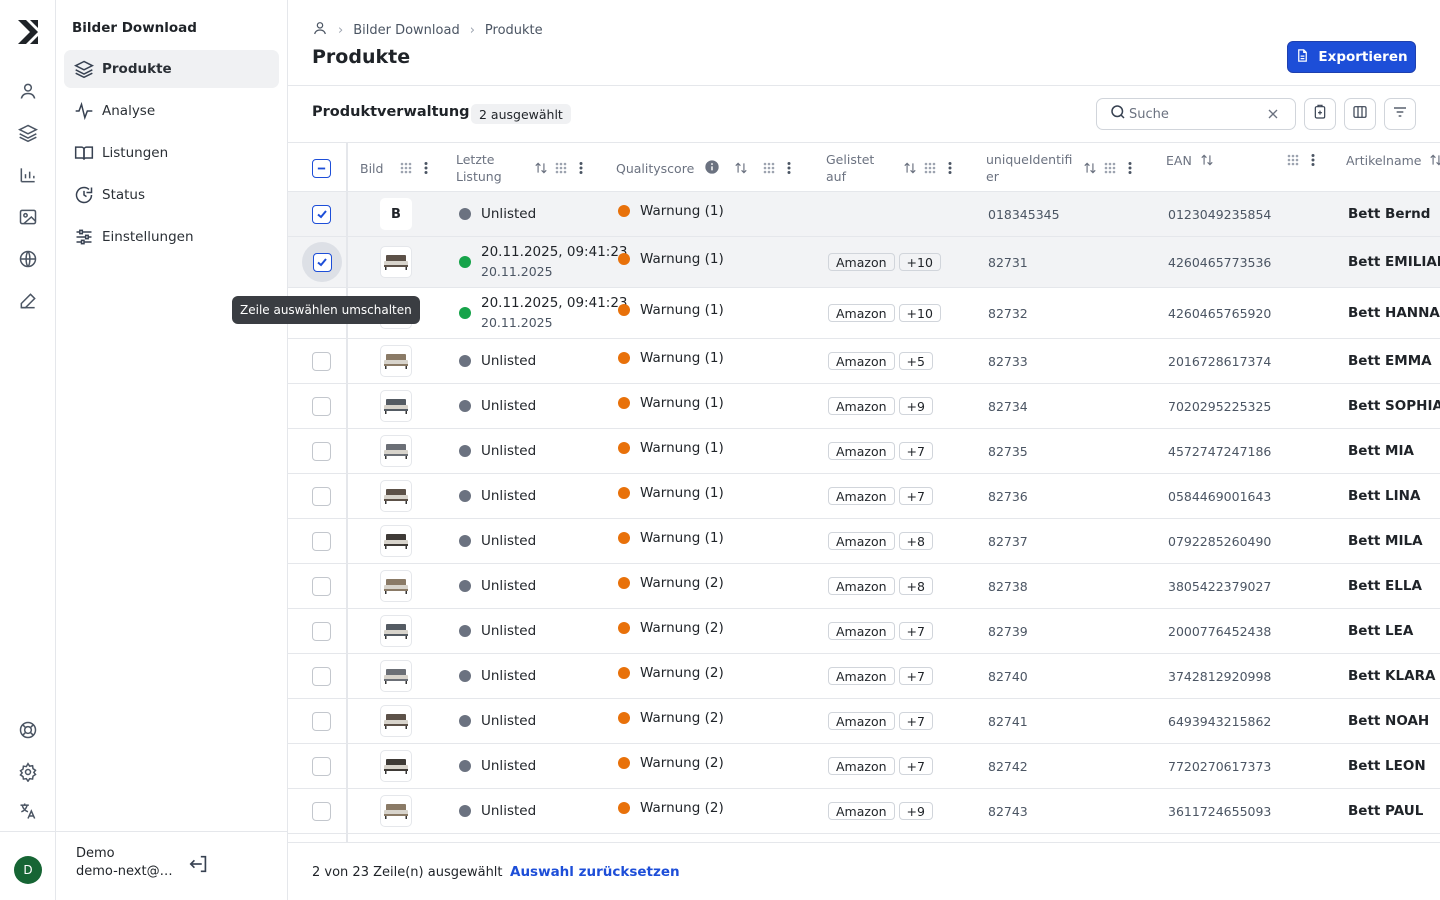 Image resolution: width=1440 pixels, height=900 pixels. What do you see at coordinates (28, 32) in the screenshot?
I see `brand-logo-icon` at bounding box center [28, 32].